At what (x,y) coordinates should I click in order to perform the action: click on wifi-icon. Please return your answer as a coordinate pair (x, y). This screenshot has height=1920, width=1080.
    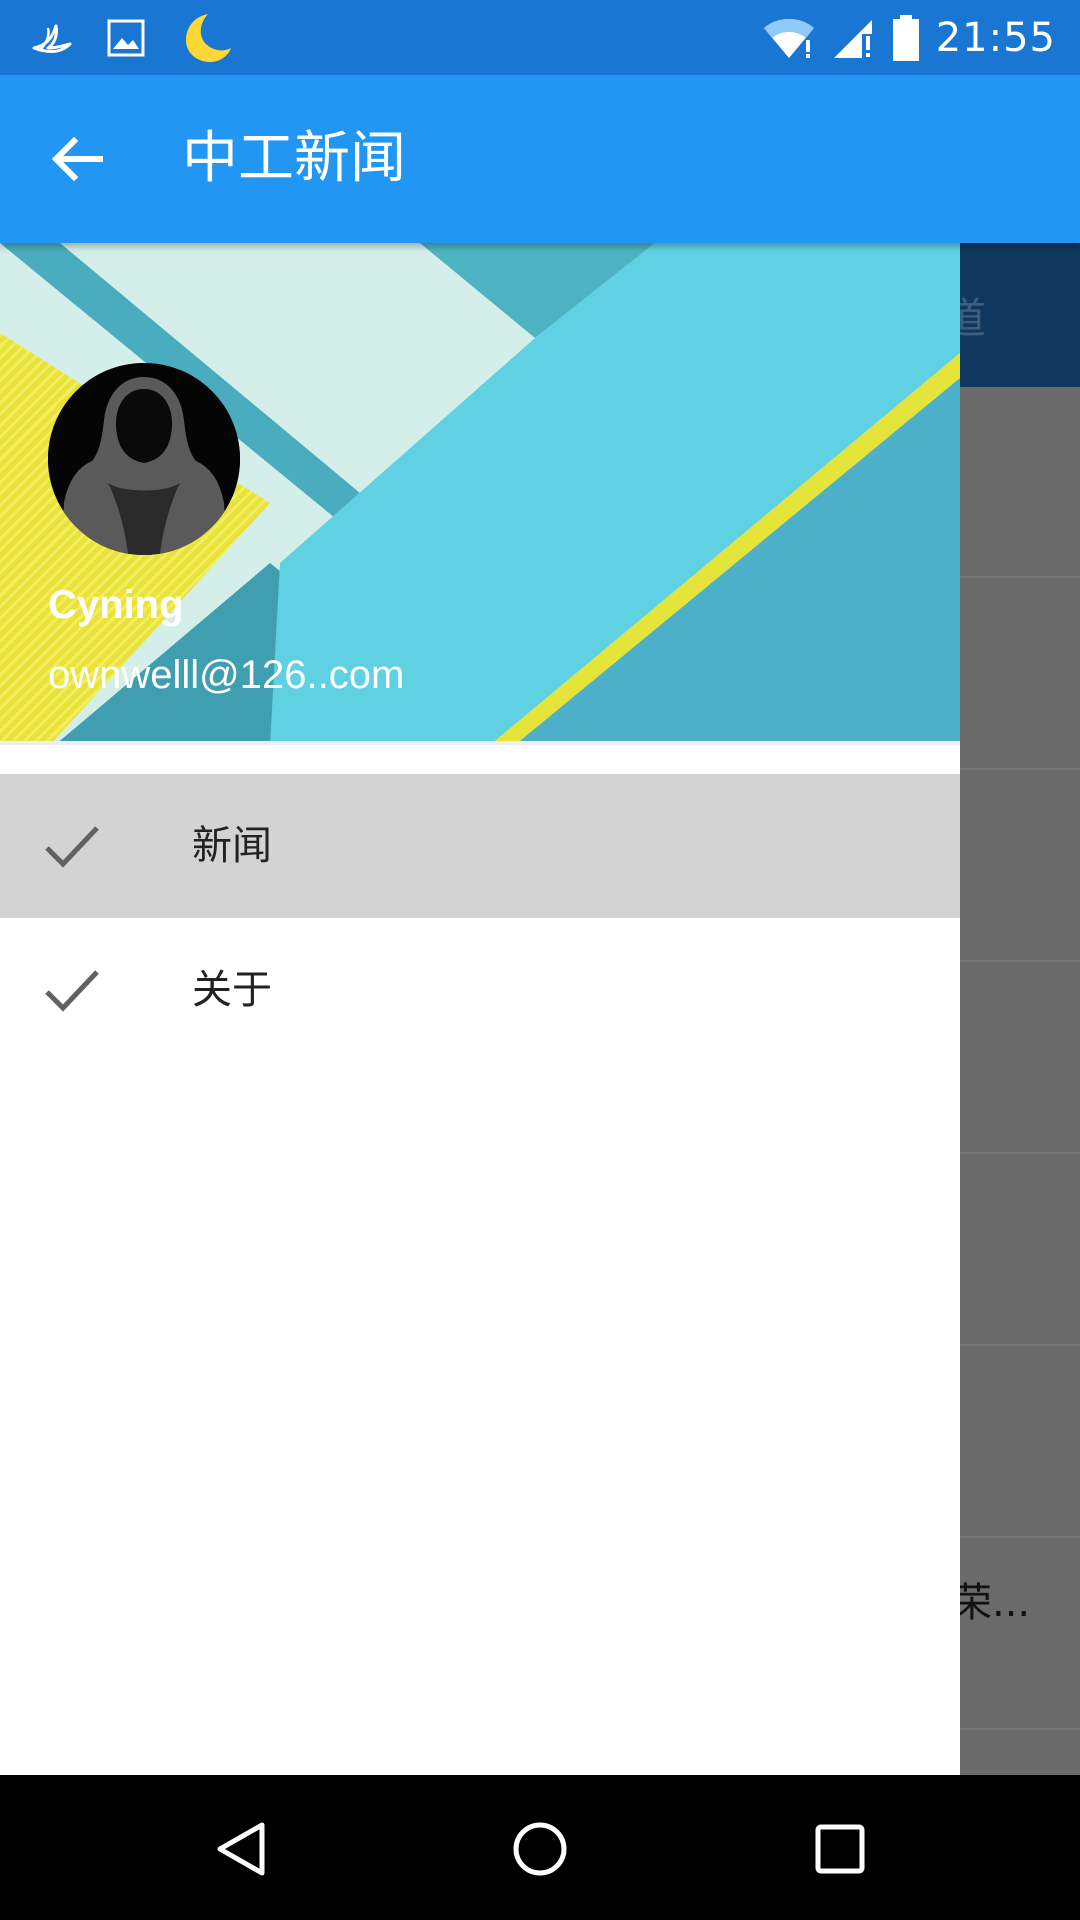
    Looking at the image, I should click on (788, 38).